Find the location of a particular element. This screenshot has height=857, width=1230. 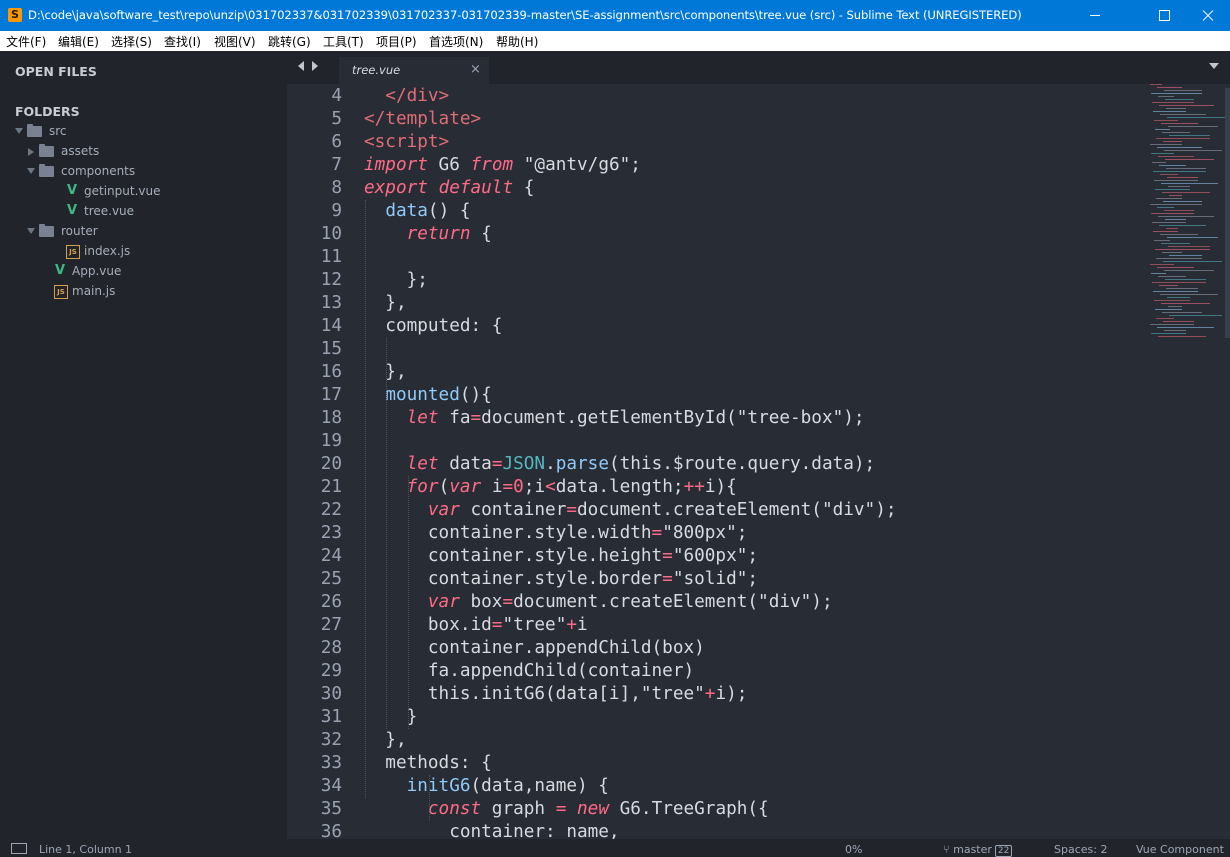

menu-item: 项目(P) is located at coordinates (396, 41).